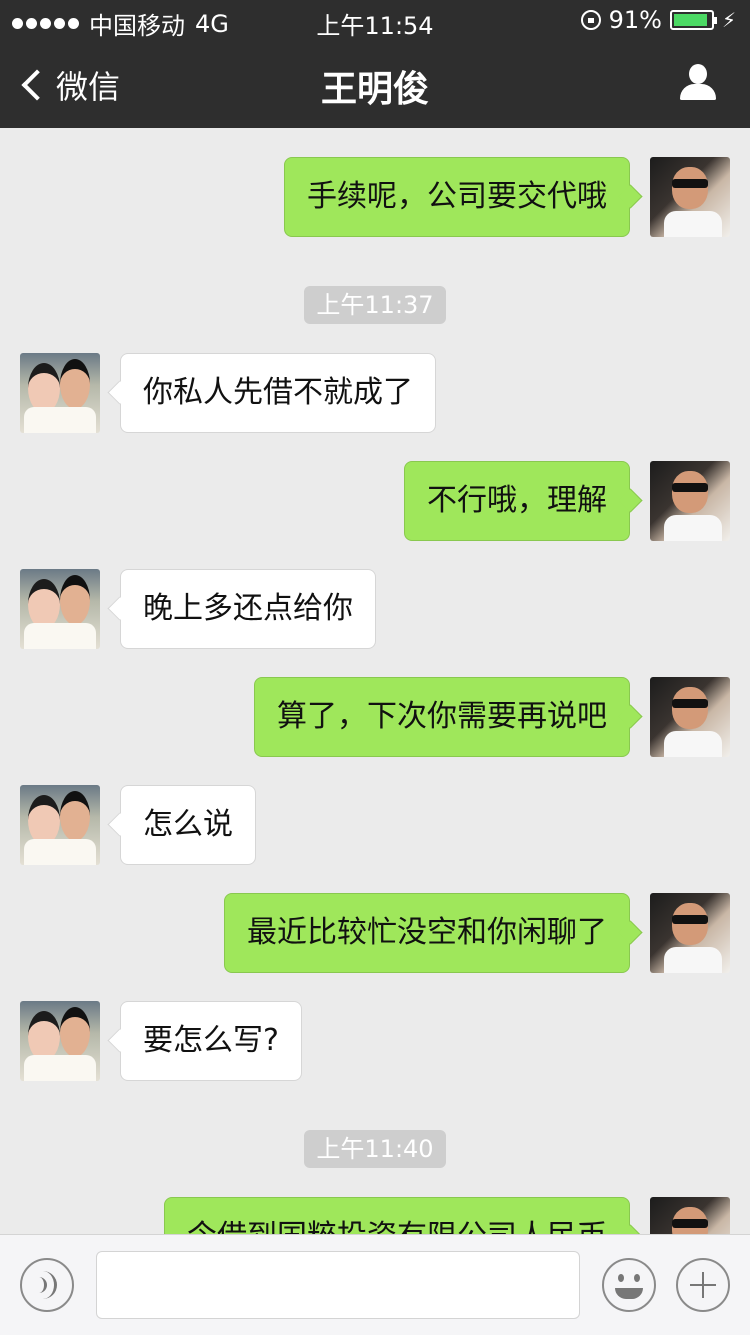 This screenshot has height=1335, width=750. Describe the element at coordinates (635, 20) in the screenshot. I see `battery-percent: 91%` at that location.